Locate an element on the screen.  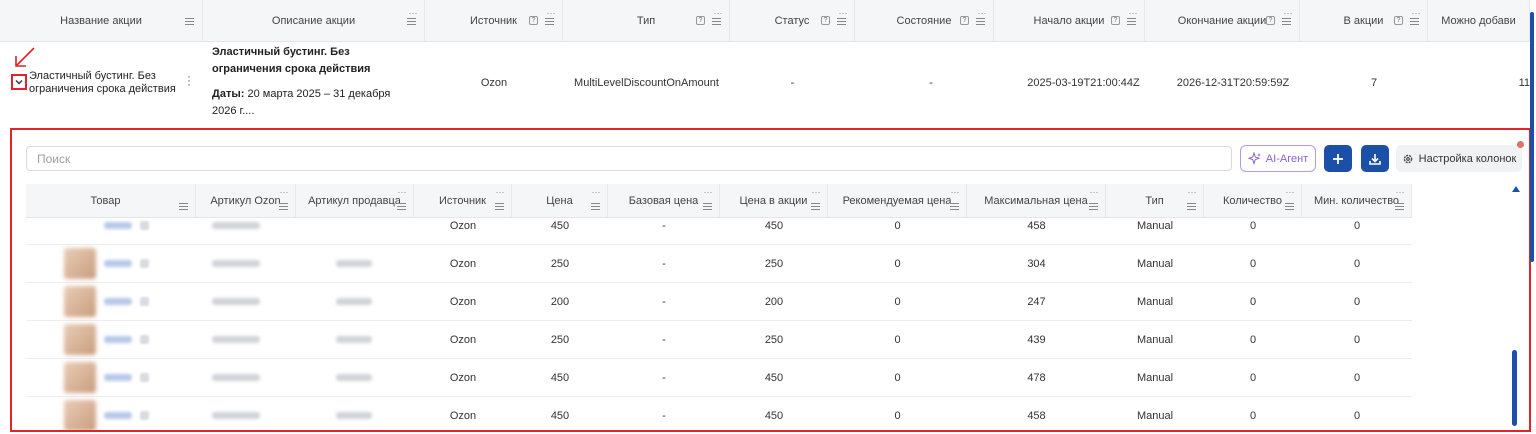
ai-agent-button: AI-Агент is located at coordinates (1278, 158).